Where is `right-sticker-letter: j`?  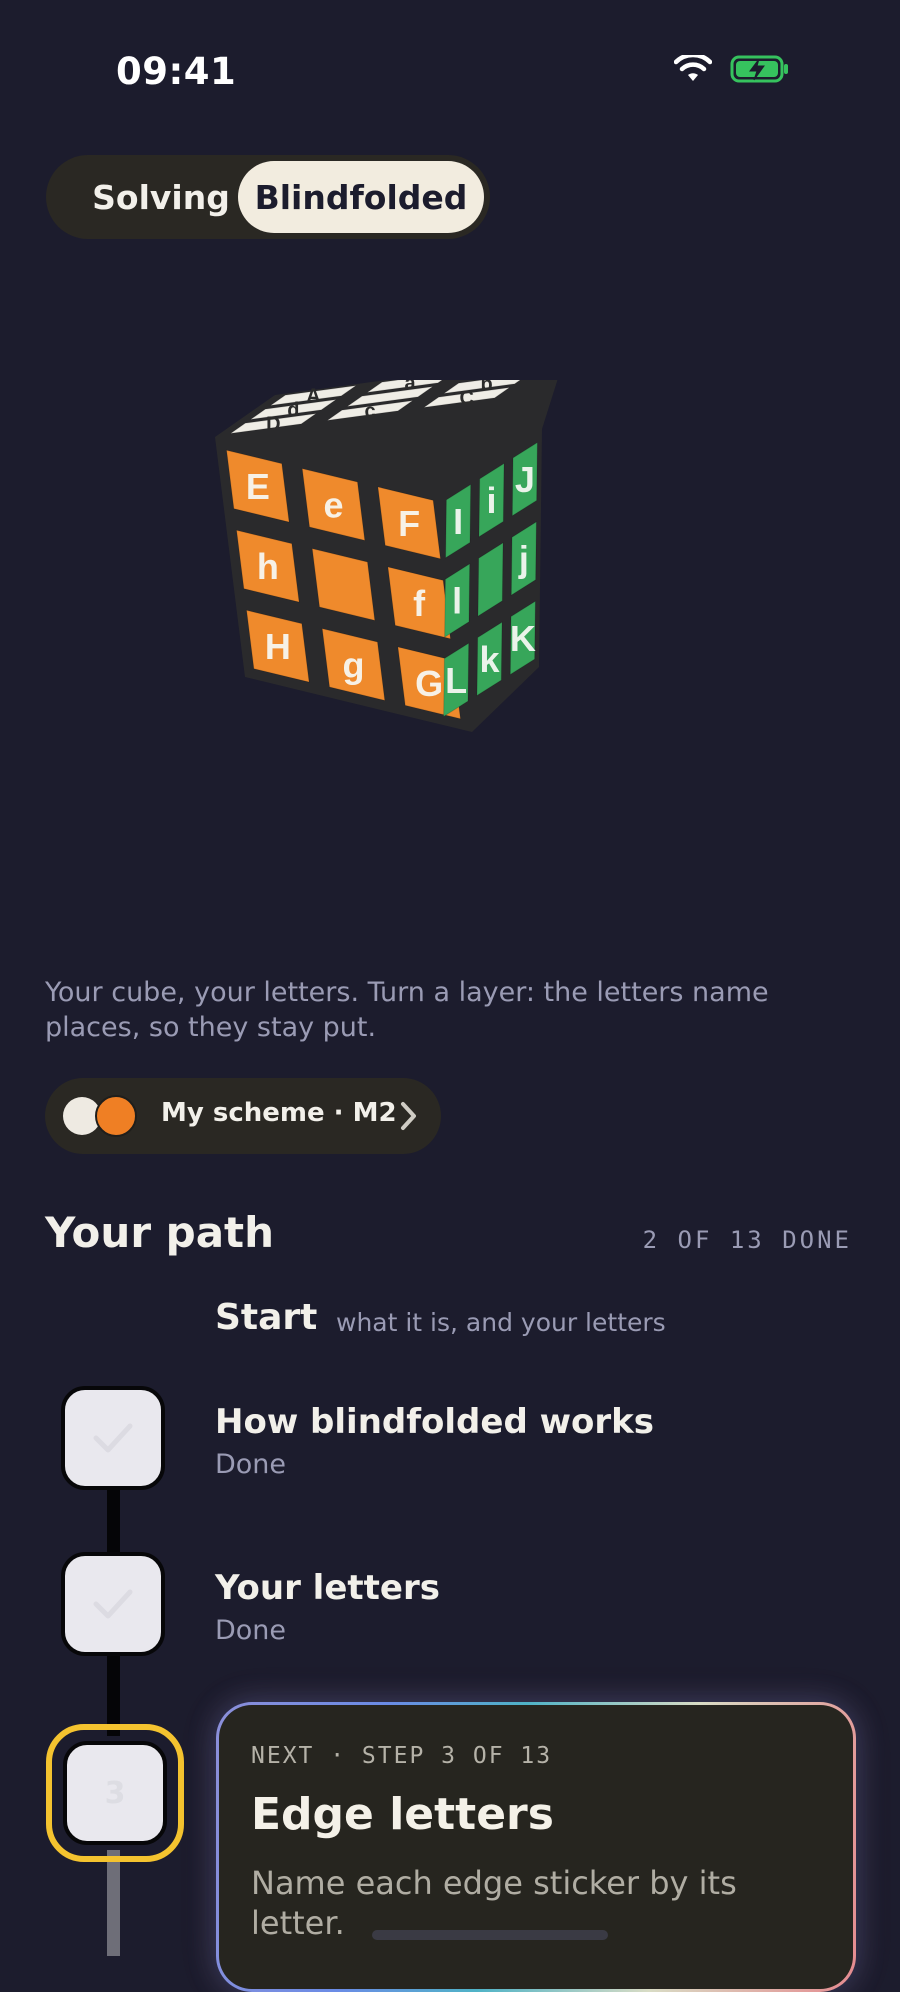 right-sticker-letter: j is located at coordinates (523, 559).